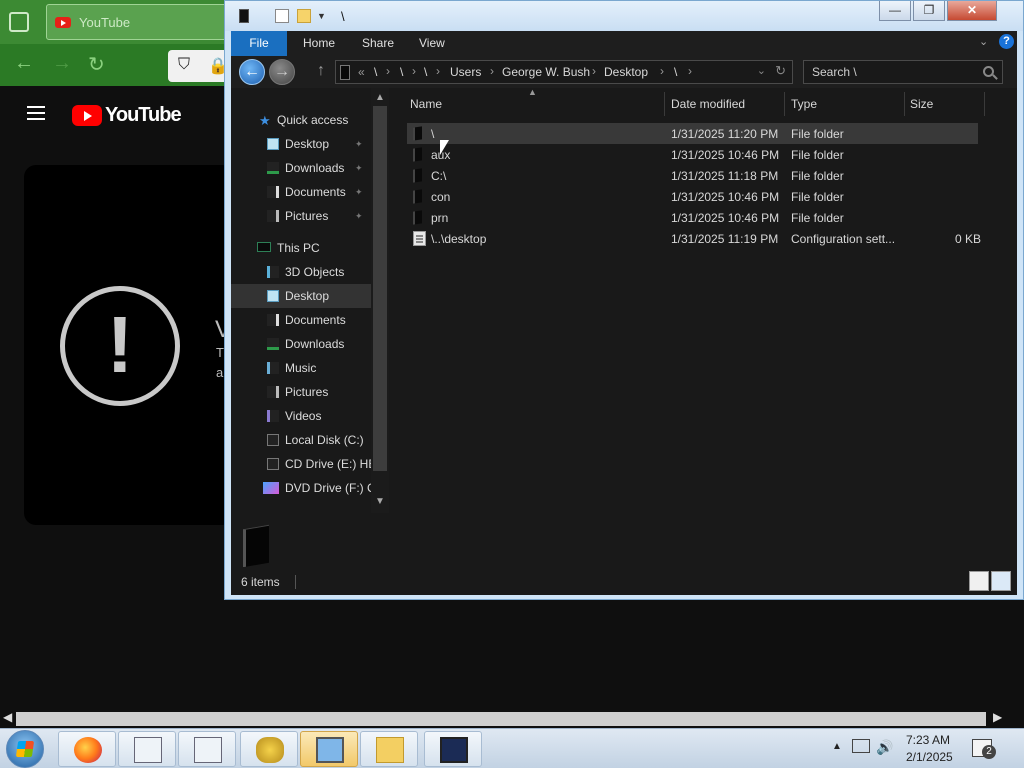 The image size is (1024, 768). What do you see at coordinates (398, 300) in the screenshot?
I see `pane-splitter` at bounding box center [398, 300].